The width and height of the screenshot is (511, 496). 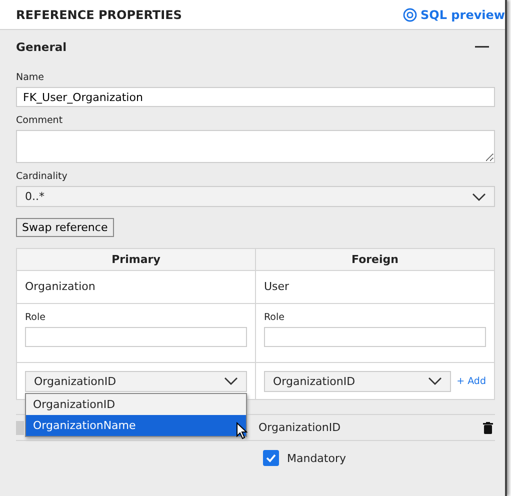 What do you see at coordinates (374, 259) in the screenshot?
I see `column-header: Foreign` at bounding box center [374, 259].